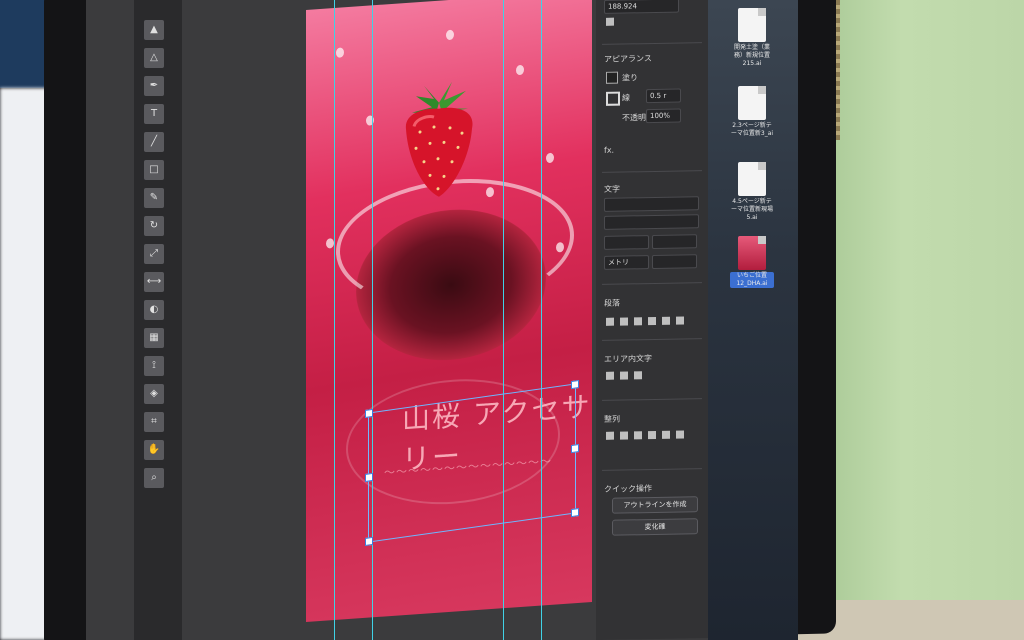 This screenshot has width=1024, height=640. I want to click on area-align-bottom-icon, so click(638, 375).